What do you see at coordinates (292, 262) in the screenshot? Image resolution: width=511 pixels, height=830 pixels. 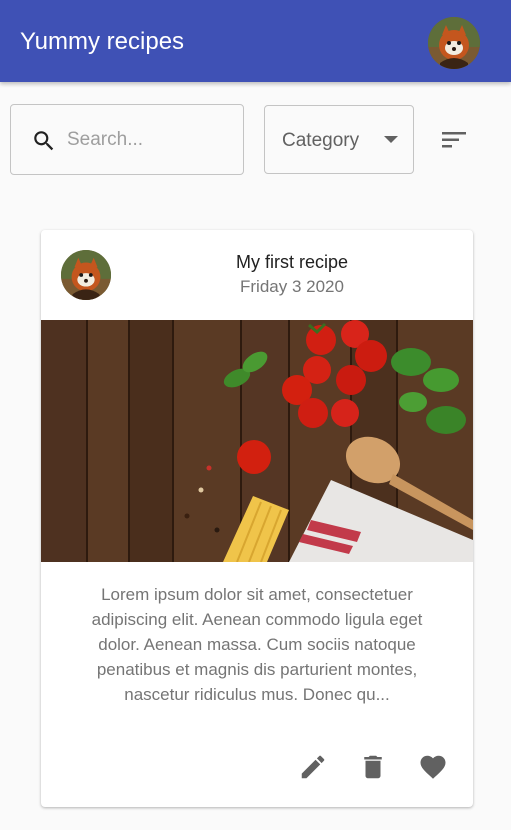 I see `recipe-title: My first recipe` at bounding box center [292, 262].